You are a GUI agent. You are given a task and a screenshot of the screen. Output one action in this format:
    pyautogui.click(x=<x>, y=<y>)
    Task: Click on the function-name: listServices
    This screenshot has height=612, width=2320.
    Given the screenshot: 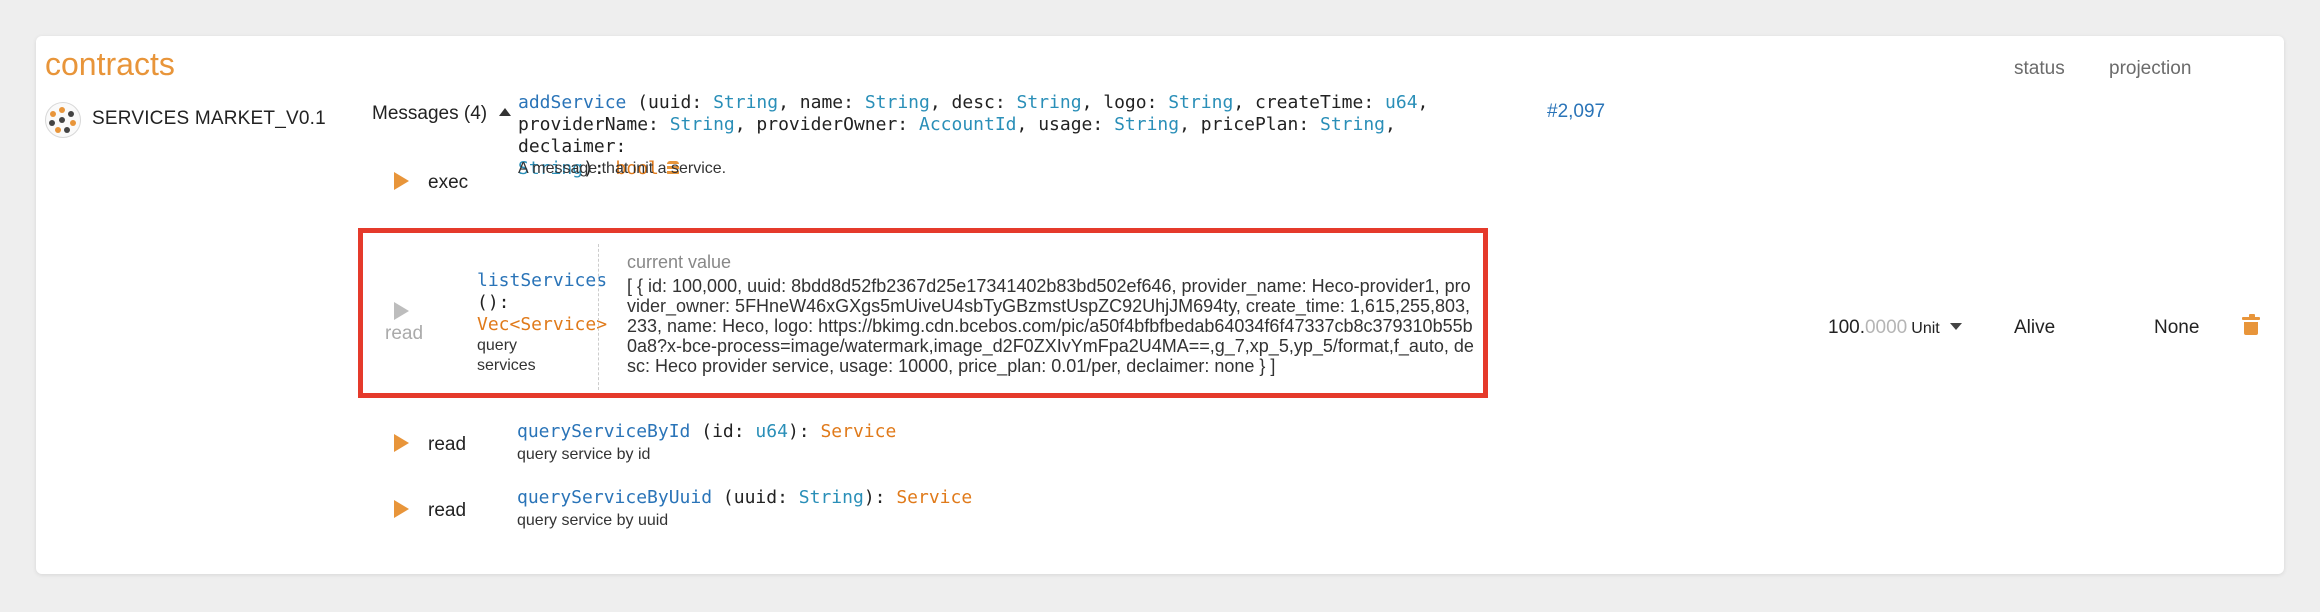 What is the action you would take?
    pyautogui.click(x=542, y=280)
    